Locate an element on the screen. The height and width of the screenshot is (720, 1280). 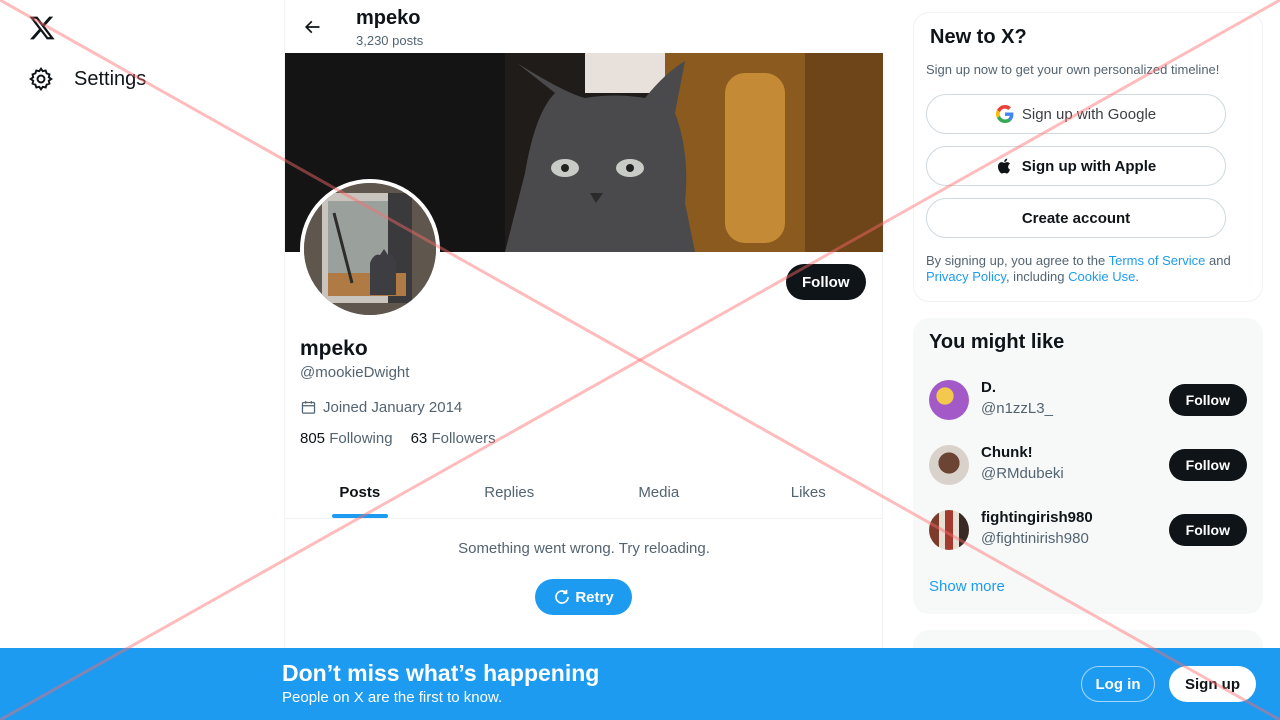
nav-settings-label: Settings is located at coordinates (110, 78).